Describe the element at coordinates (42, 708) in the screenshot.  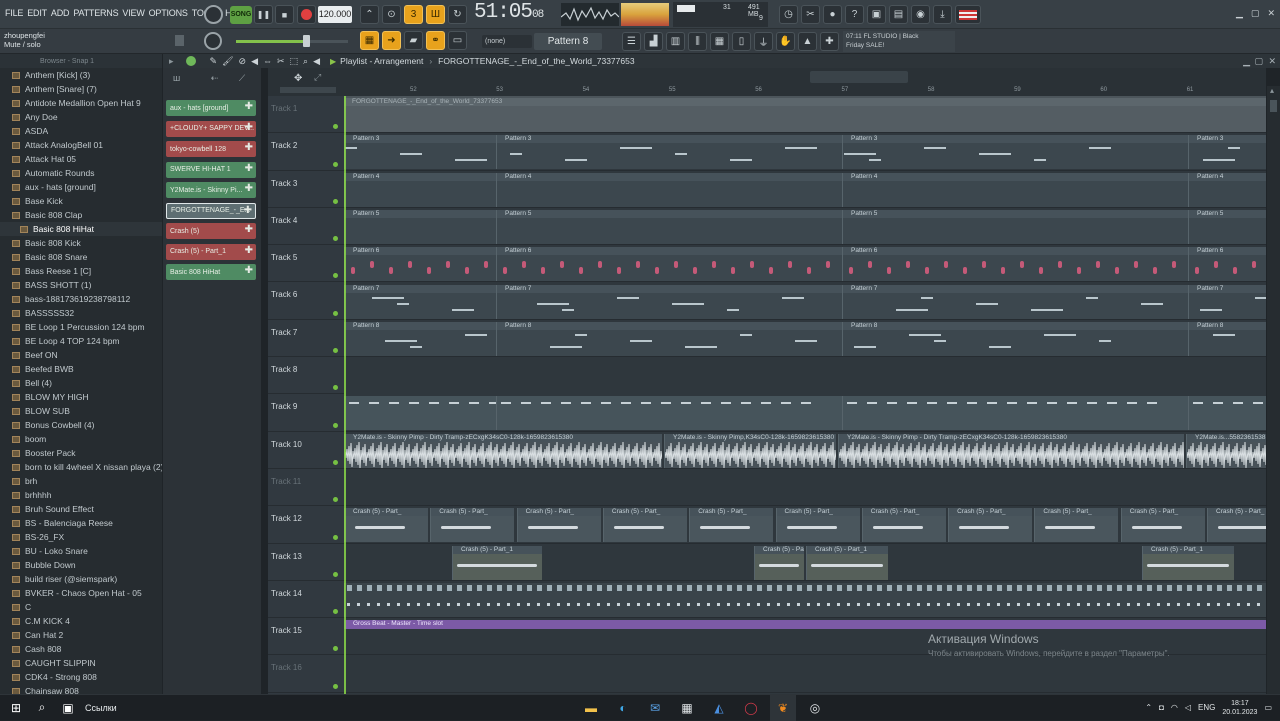
I see `search-icon: ⌕` at that location.